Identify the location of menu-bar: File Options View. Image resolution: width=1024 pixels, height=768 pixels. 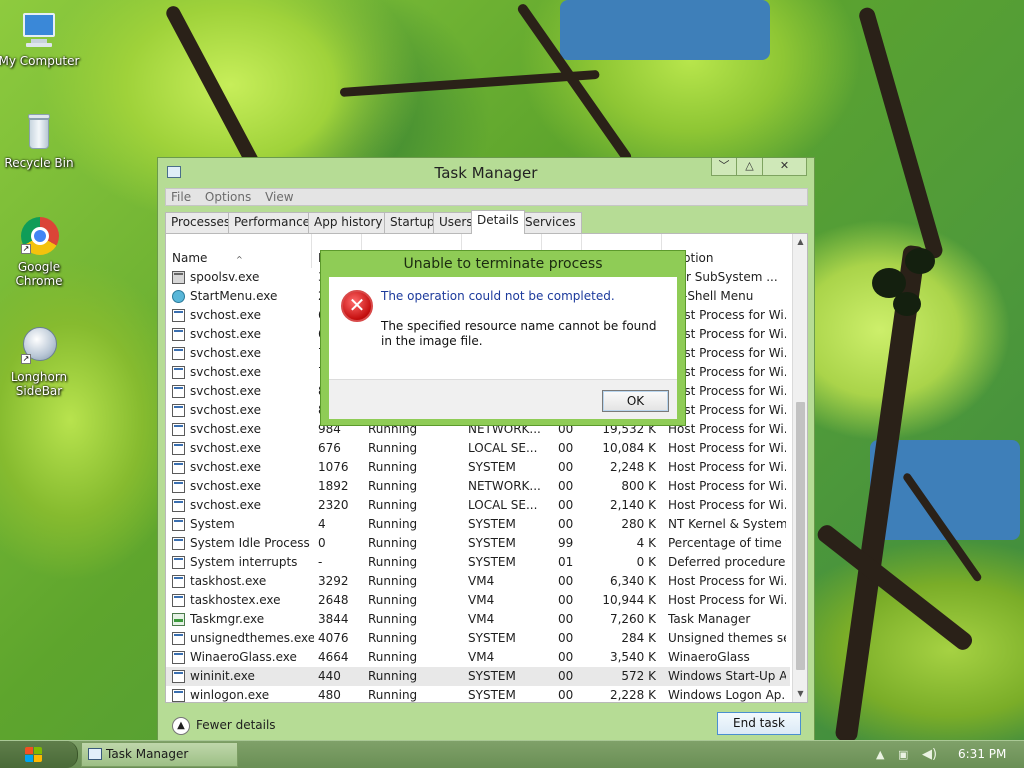
(486, 197).